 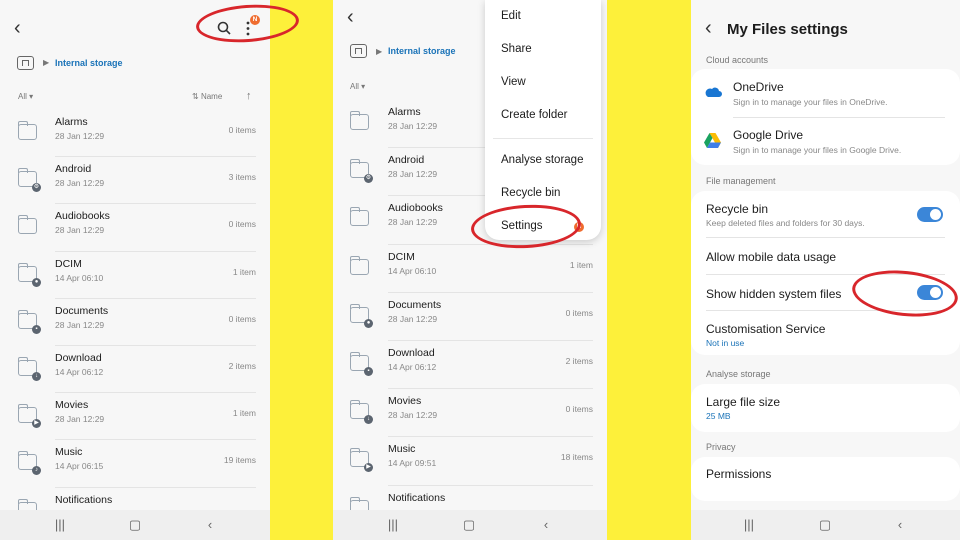 What do you see at coordinates (765, 329) in the screenshot?
I see `customisation-title: Customisation Service` at bounding box center [765, 329].